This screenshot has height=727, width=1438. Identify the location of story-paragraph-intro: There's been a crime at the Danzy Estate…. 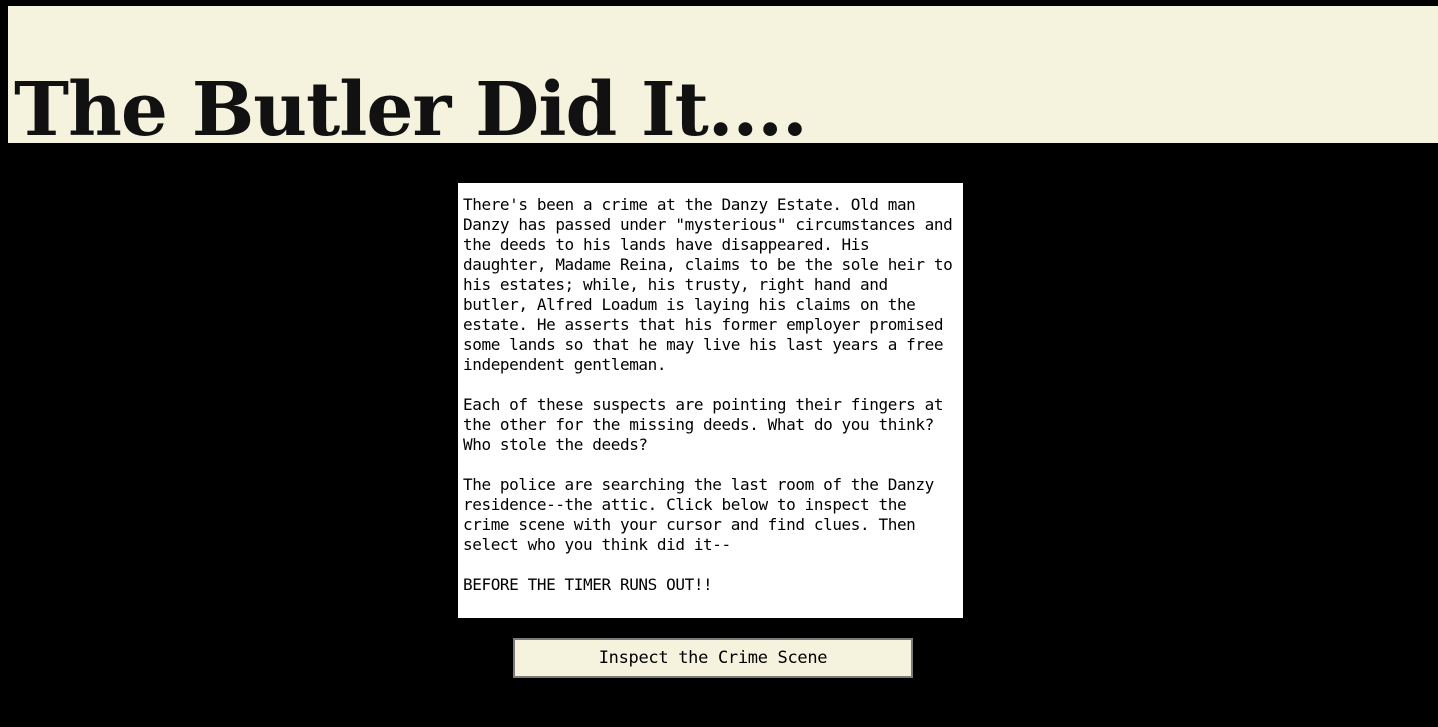
(708, 284).